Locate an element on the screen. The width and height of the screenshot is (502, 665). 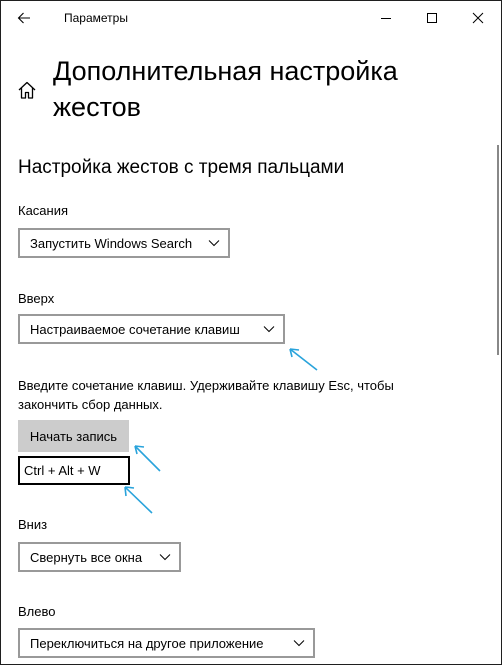
title-bar: Параметры is located at coordinates (251, 18).